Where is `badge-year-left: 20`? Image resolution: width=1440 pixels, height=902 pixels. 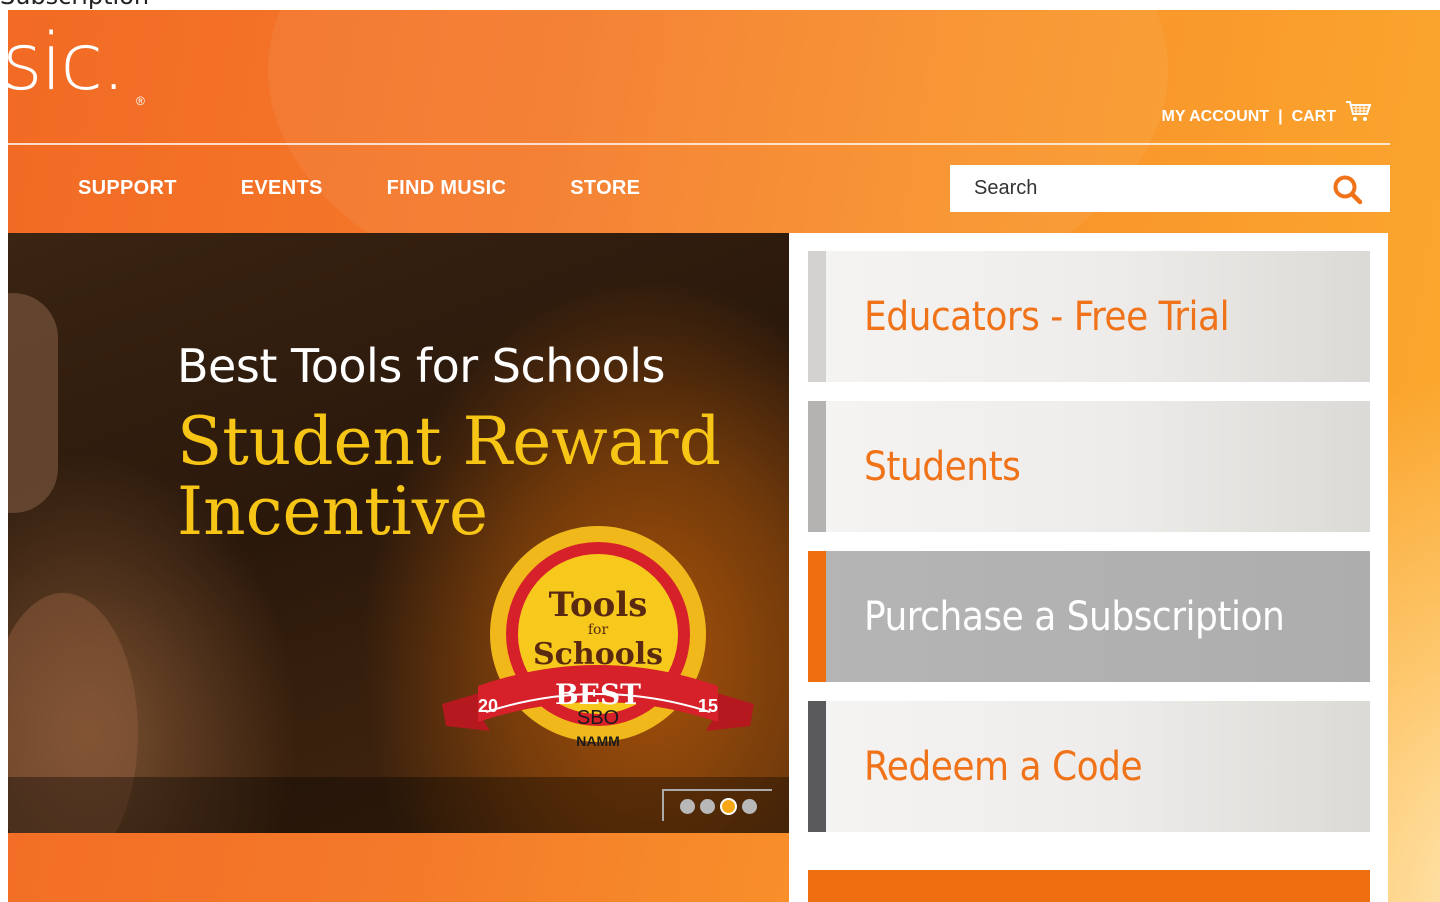
badge-year-left: 20 is located at coordinates (488, 706).